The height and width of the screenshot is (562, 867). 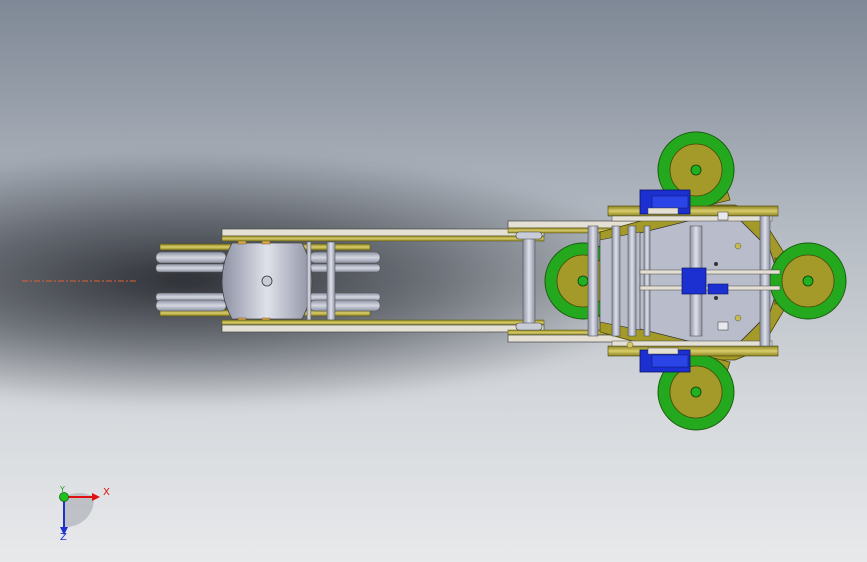 What do you see at coordinates (808, 281) in the screenshot?
I see `wheel-right` at bounding box center [808, 281].